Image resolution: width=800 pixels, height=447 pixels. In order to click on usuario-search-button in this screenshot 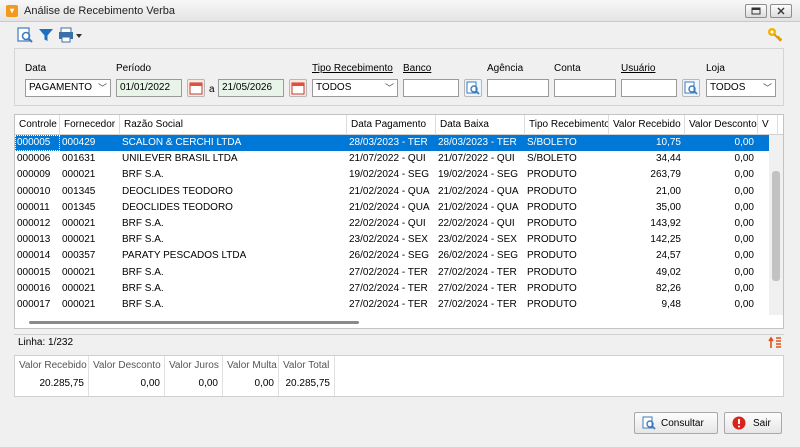, I will do `click(691, 88)`.